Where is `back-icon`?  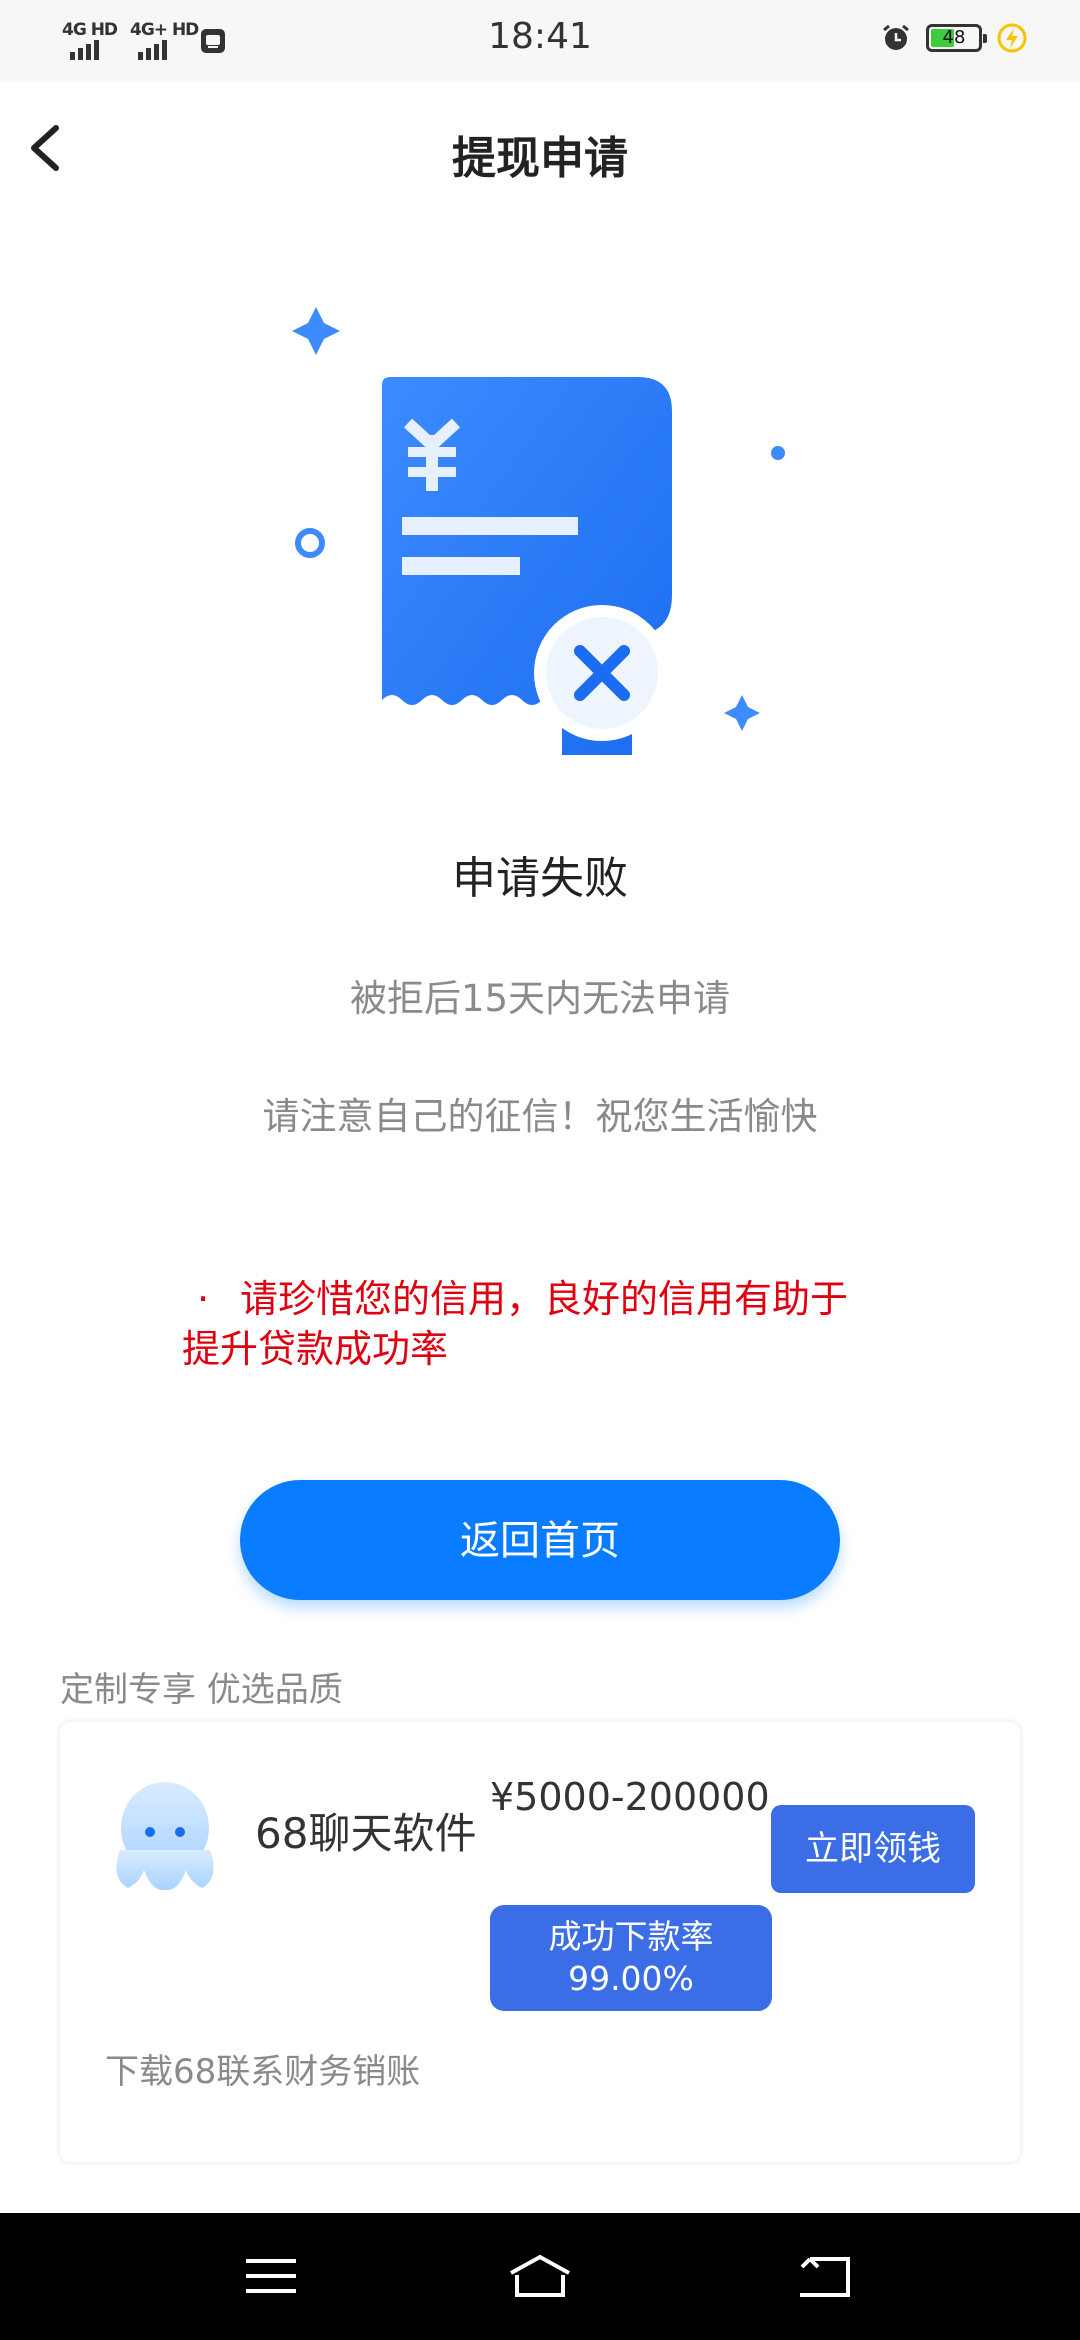
back-icon is located at coordinates (825, 2276).